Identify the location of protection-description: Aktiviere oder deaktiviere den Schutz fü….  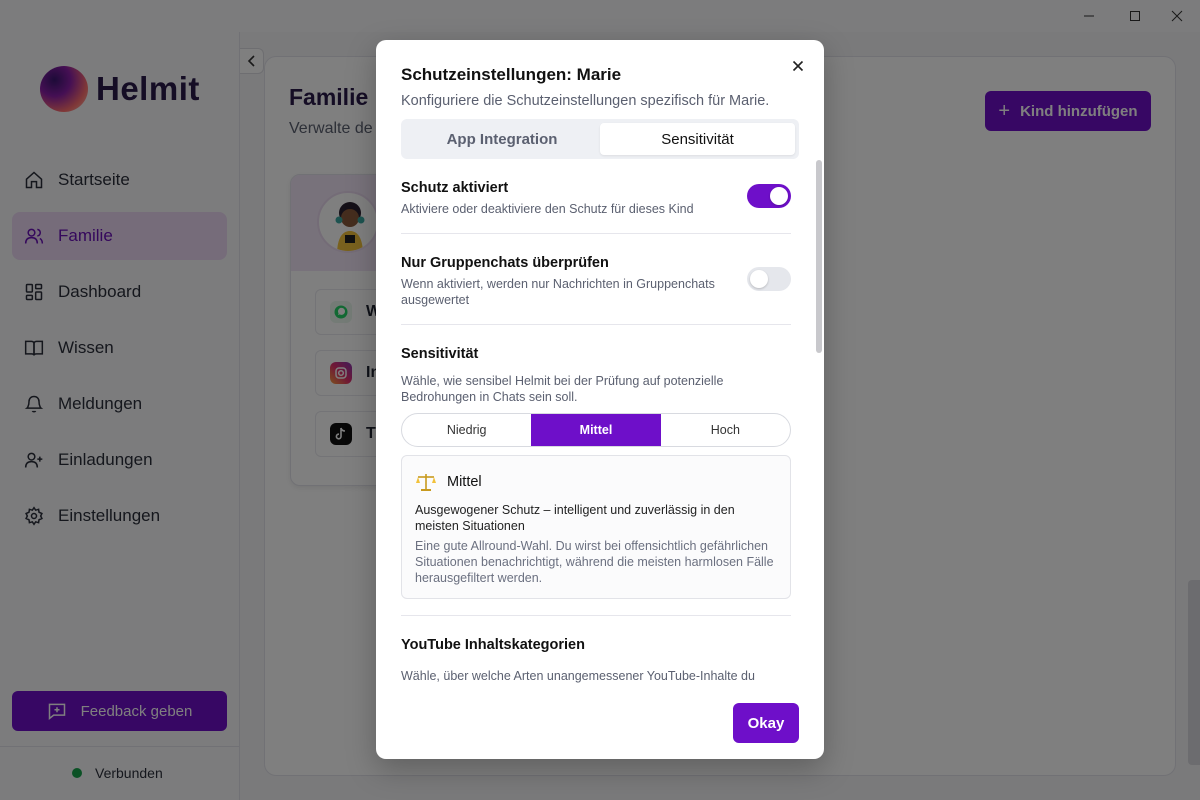
(547, 209).